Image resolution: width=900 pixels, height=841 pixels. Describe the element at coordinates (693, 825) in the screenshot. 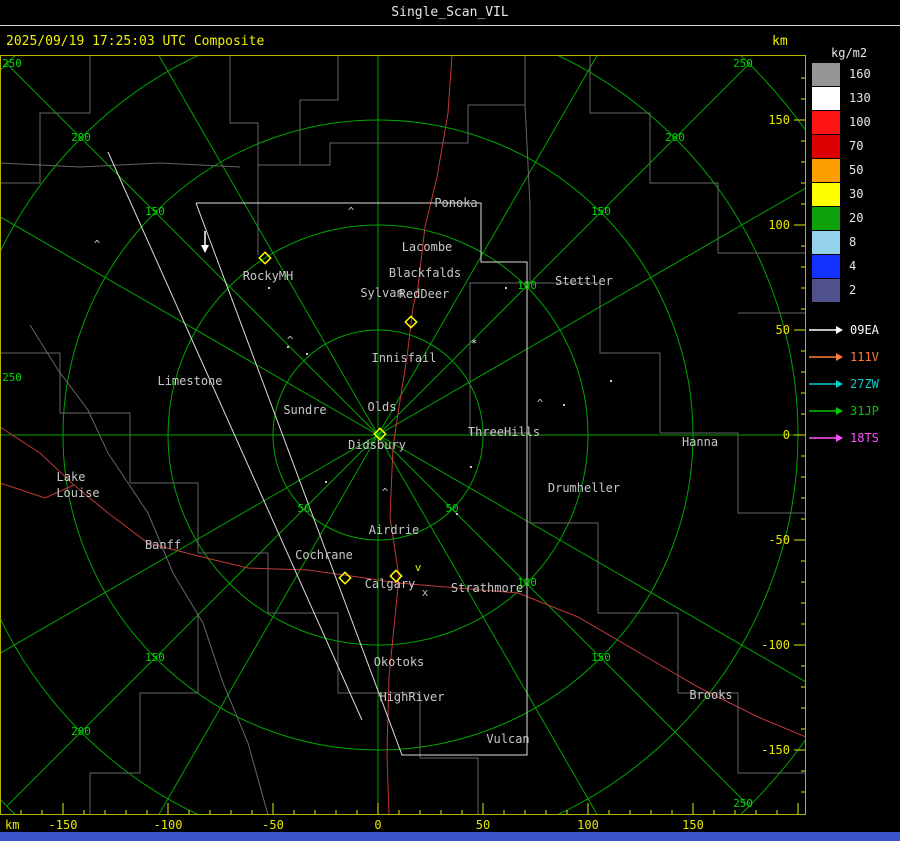

I see `bottom-axis-label: 150` at that location.